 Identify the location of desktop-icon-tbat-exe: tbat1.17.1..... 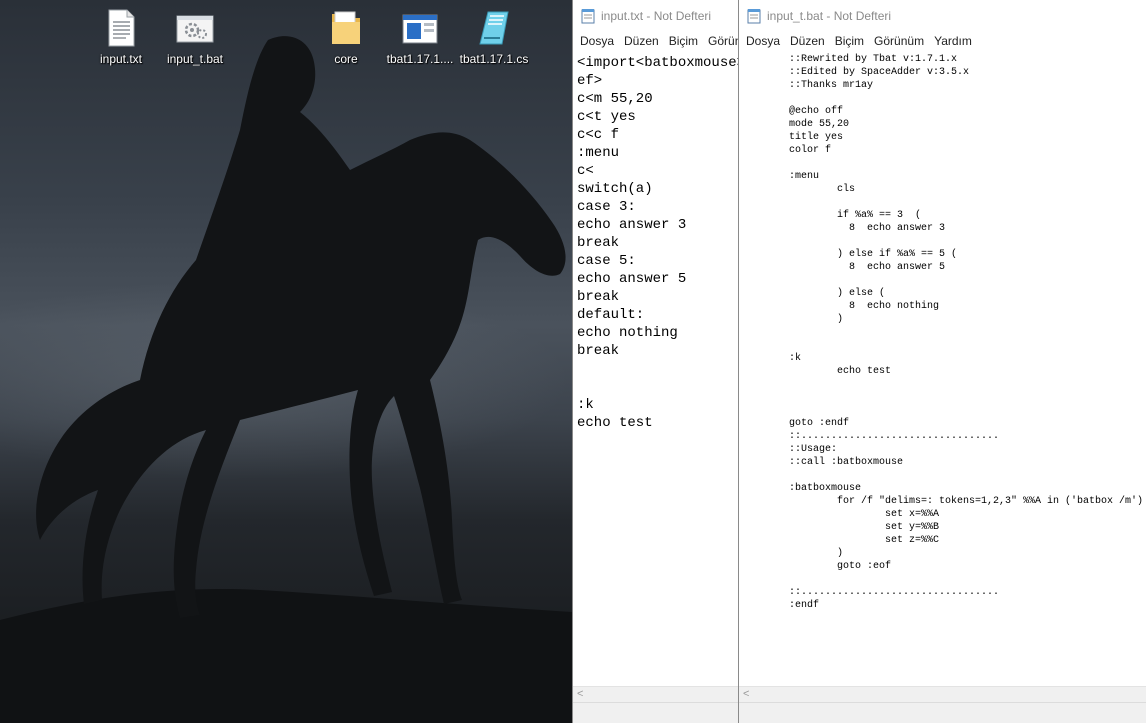
(420, 39).